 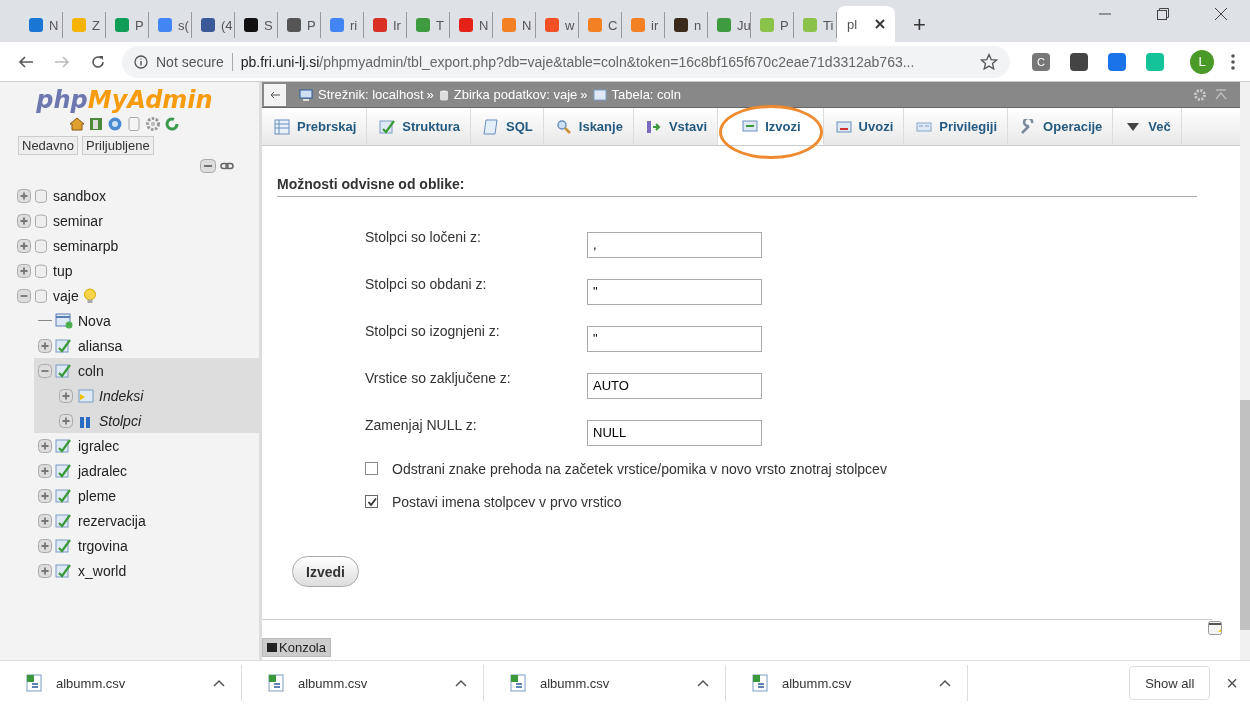 I want to click on browser-tab: pl, so click(x=866, y=24).